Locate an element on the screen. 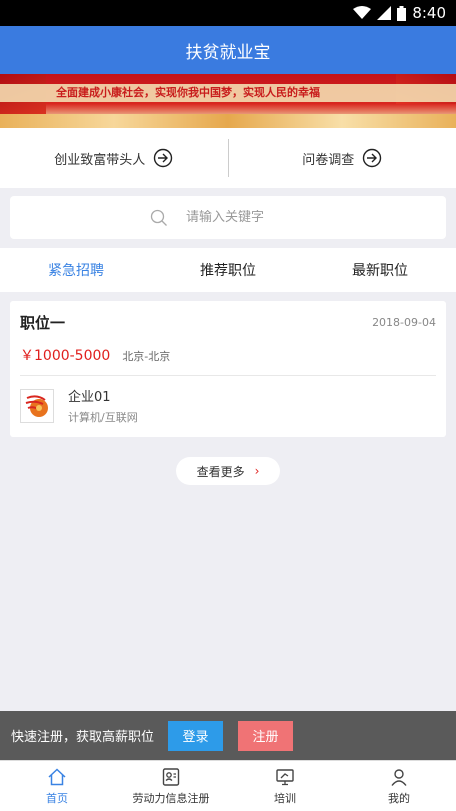 This screenshot has height=811, width=456. job-tabs: 紧急招聘 推荐职位 最新职位 is located at coordinates (228, 270).